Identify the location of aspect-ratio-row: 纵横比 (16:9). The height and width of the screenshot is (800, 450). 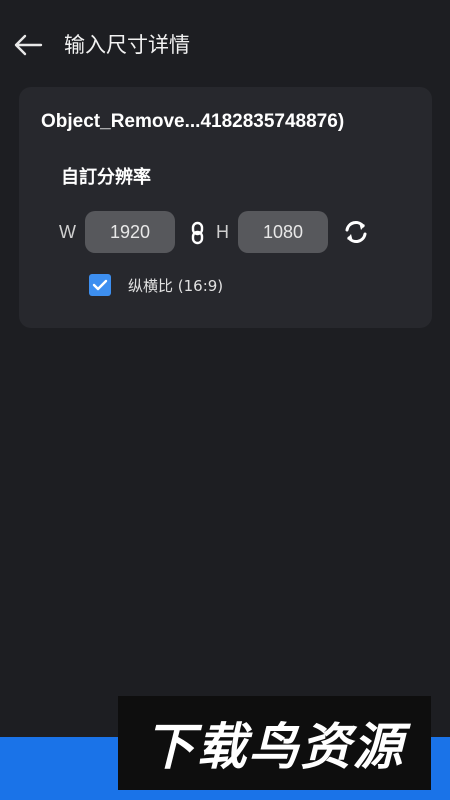
(156, 285).